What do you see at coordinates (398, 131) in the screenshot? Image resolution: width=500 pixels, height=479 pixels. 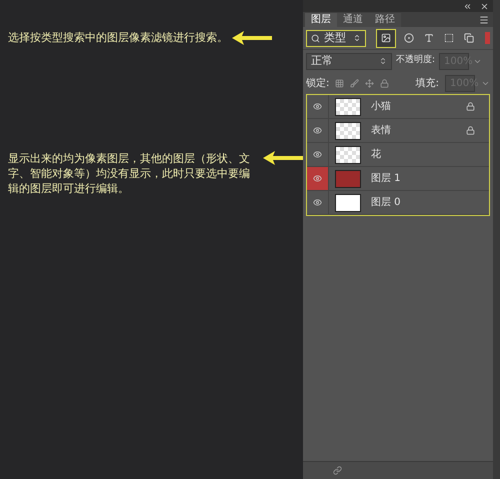 I see `layer-row: 表情` at bounding box center [398, 131].